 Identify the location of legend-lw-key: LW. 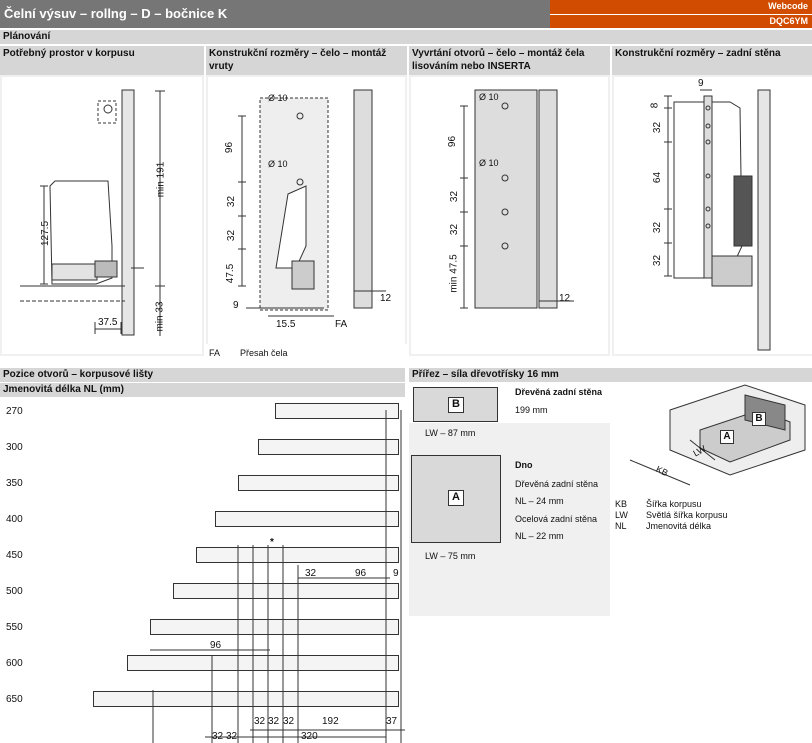
(621, 515).